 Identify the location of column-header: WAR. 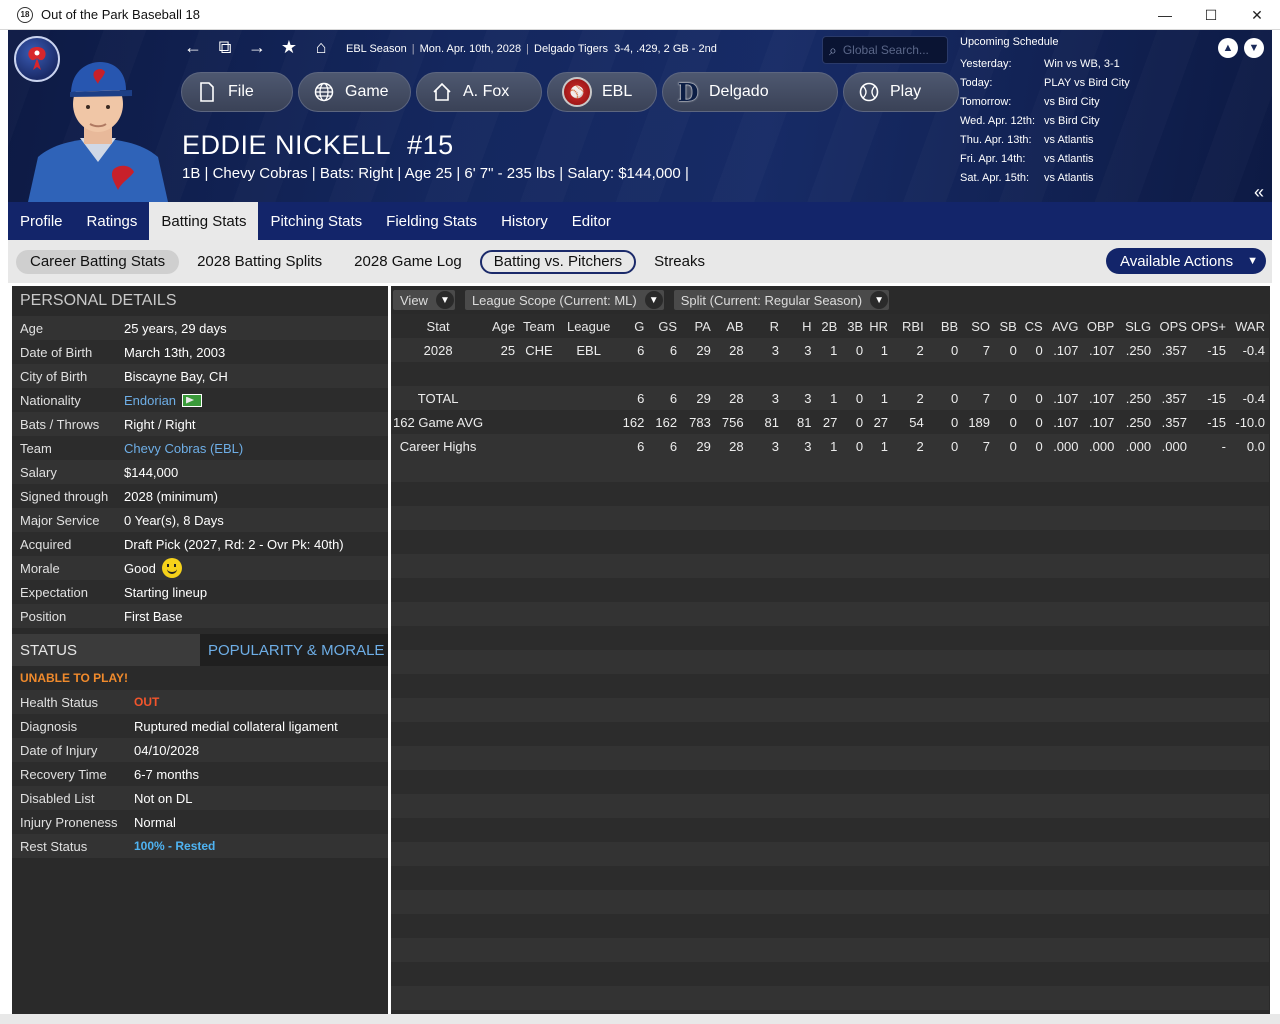
(1249, 326).